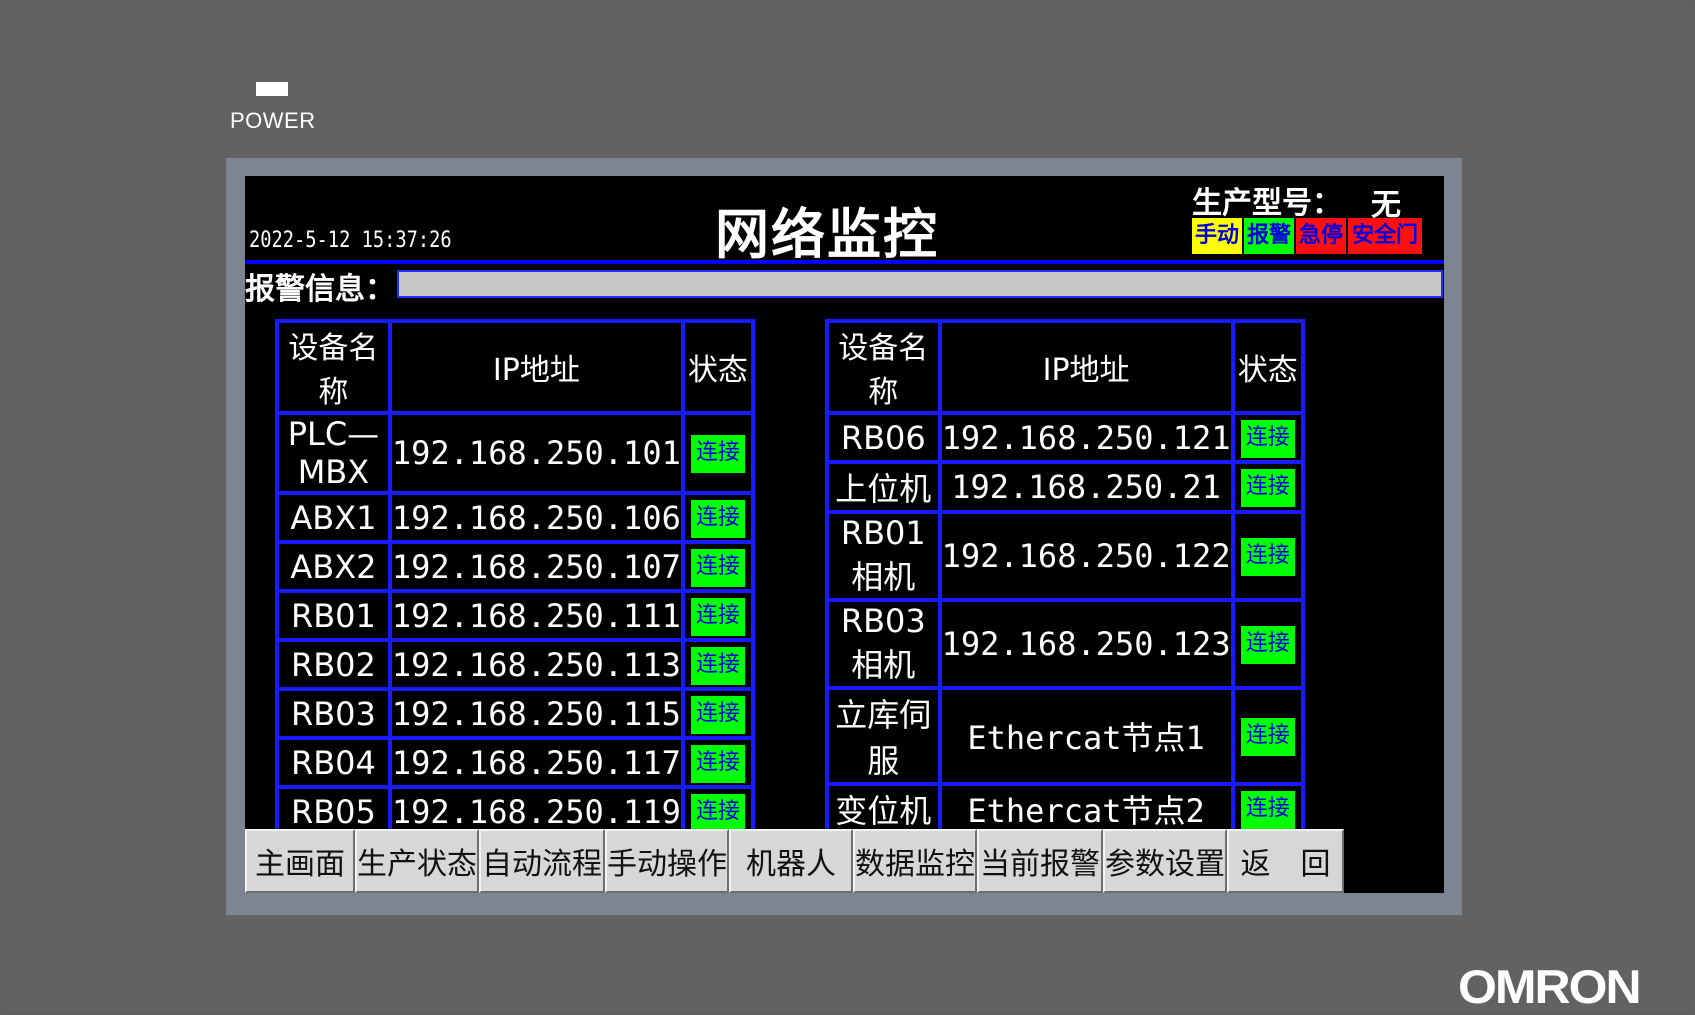 The image size is (1695, 1015). I want to click on right-table-header-row: 设备名称 IP地址 状态, so click(1065, 367).